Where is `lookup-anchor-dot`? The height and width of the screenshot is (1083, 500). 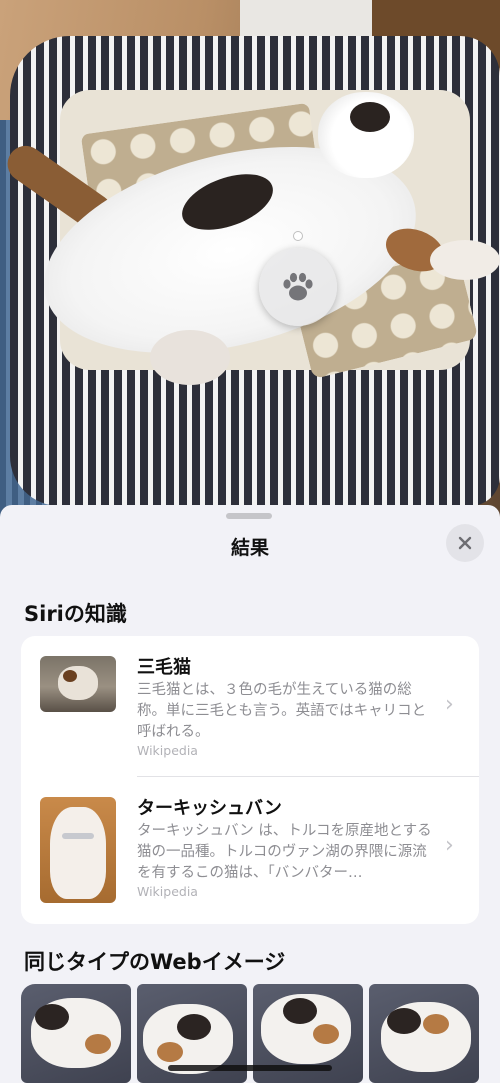 lookup-anchor-dot is located at coordinates (298, 236).